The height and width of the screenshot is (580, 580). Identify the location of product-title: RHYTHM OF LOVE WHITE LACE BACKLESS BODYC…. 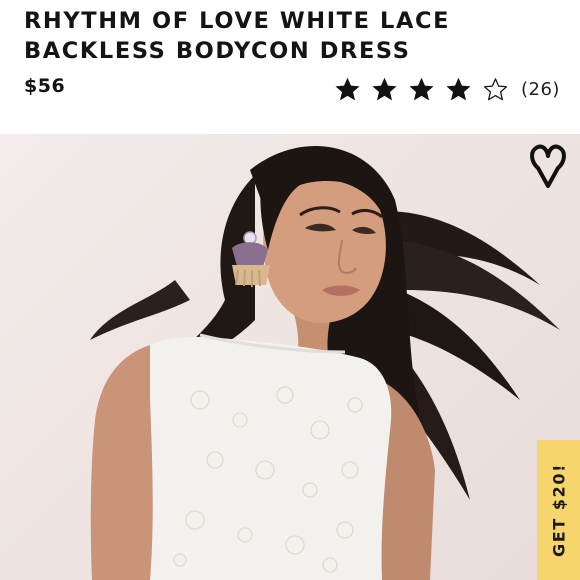
(237, 36).